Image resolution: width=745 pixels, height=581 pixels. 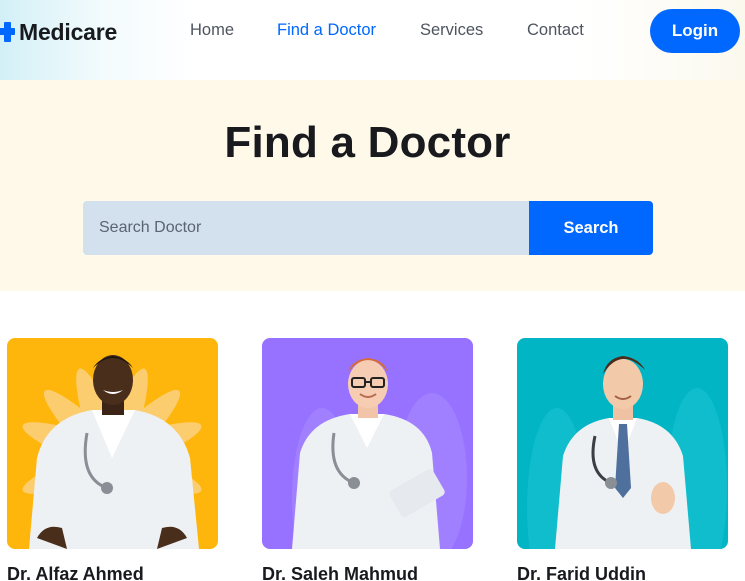 I want to click on search-button: Search, so click(x=591, y=228).